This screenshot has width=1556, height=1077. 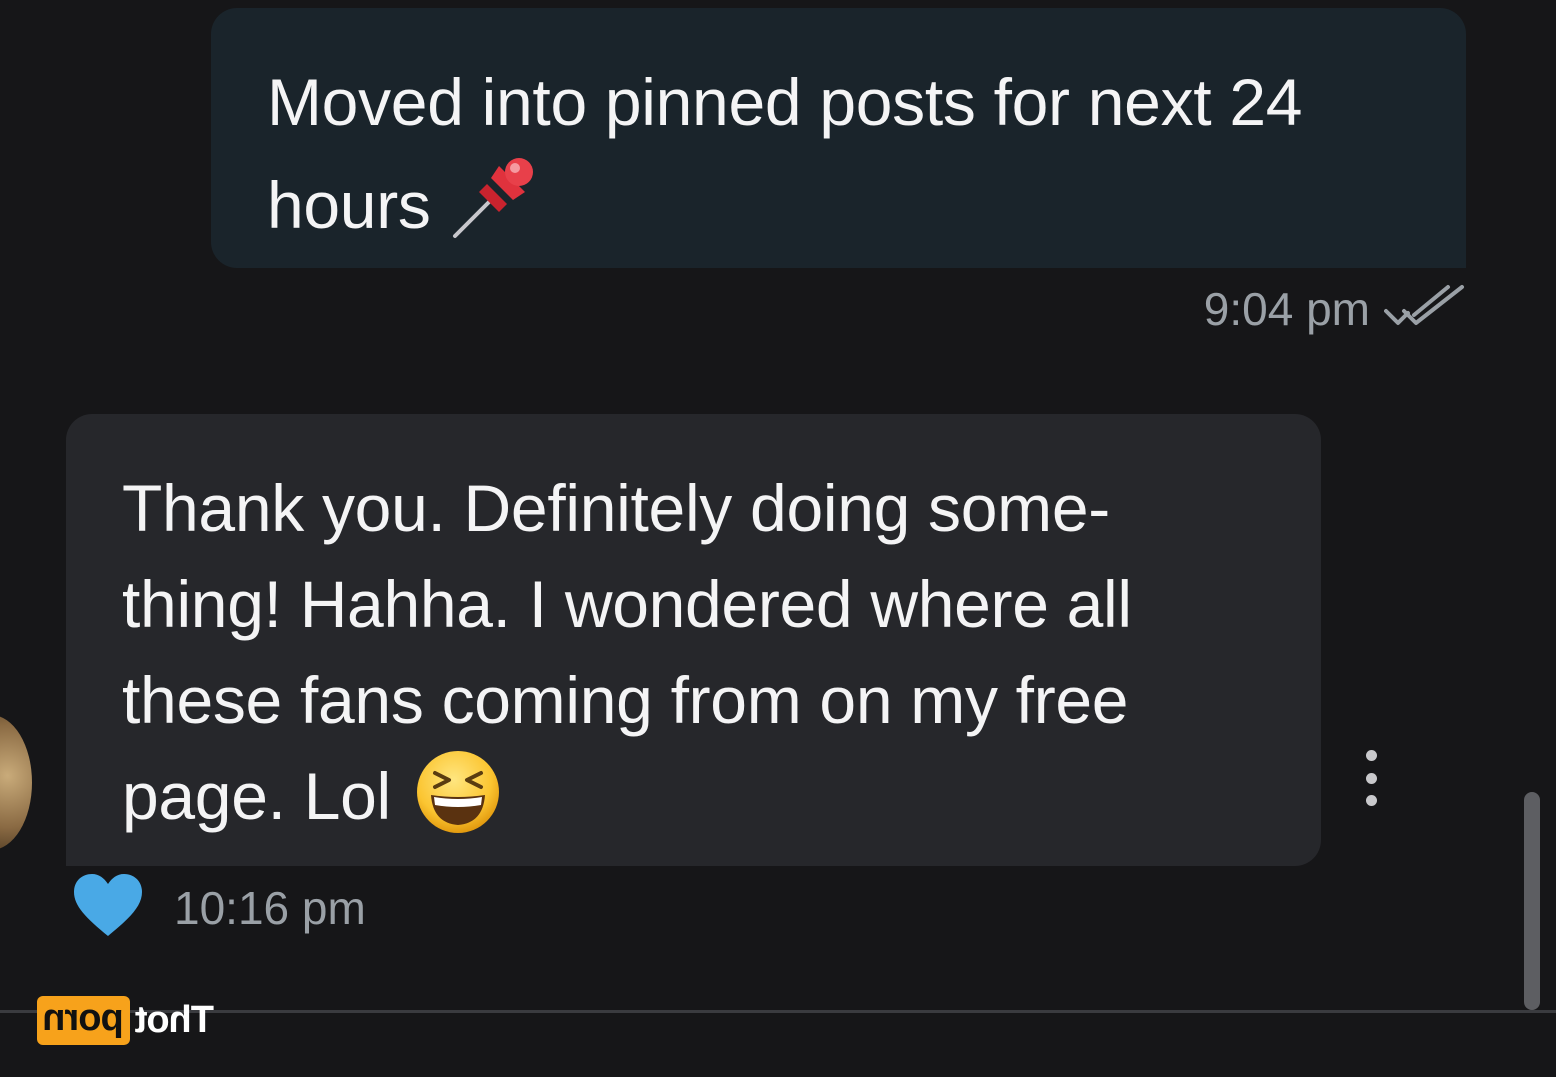 I want to click on scrollbar, so click(x=1532, y=901).